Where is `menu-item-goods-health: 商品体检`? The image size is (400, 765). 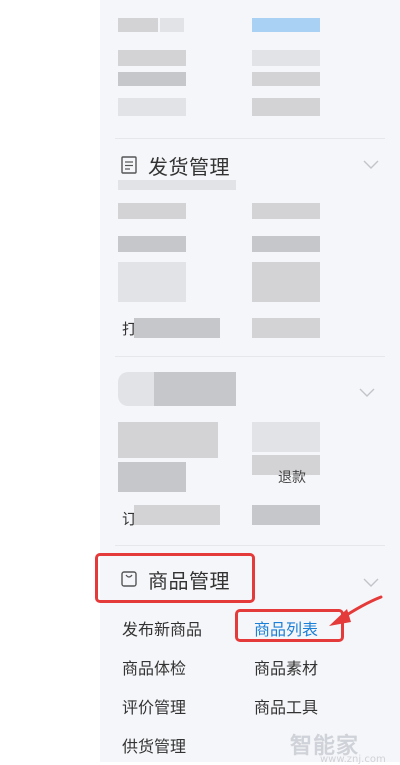 menu-item-goods-health: 商品体检 is located at coordinates (154, 667).